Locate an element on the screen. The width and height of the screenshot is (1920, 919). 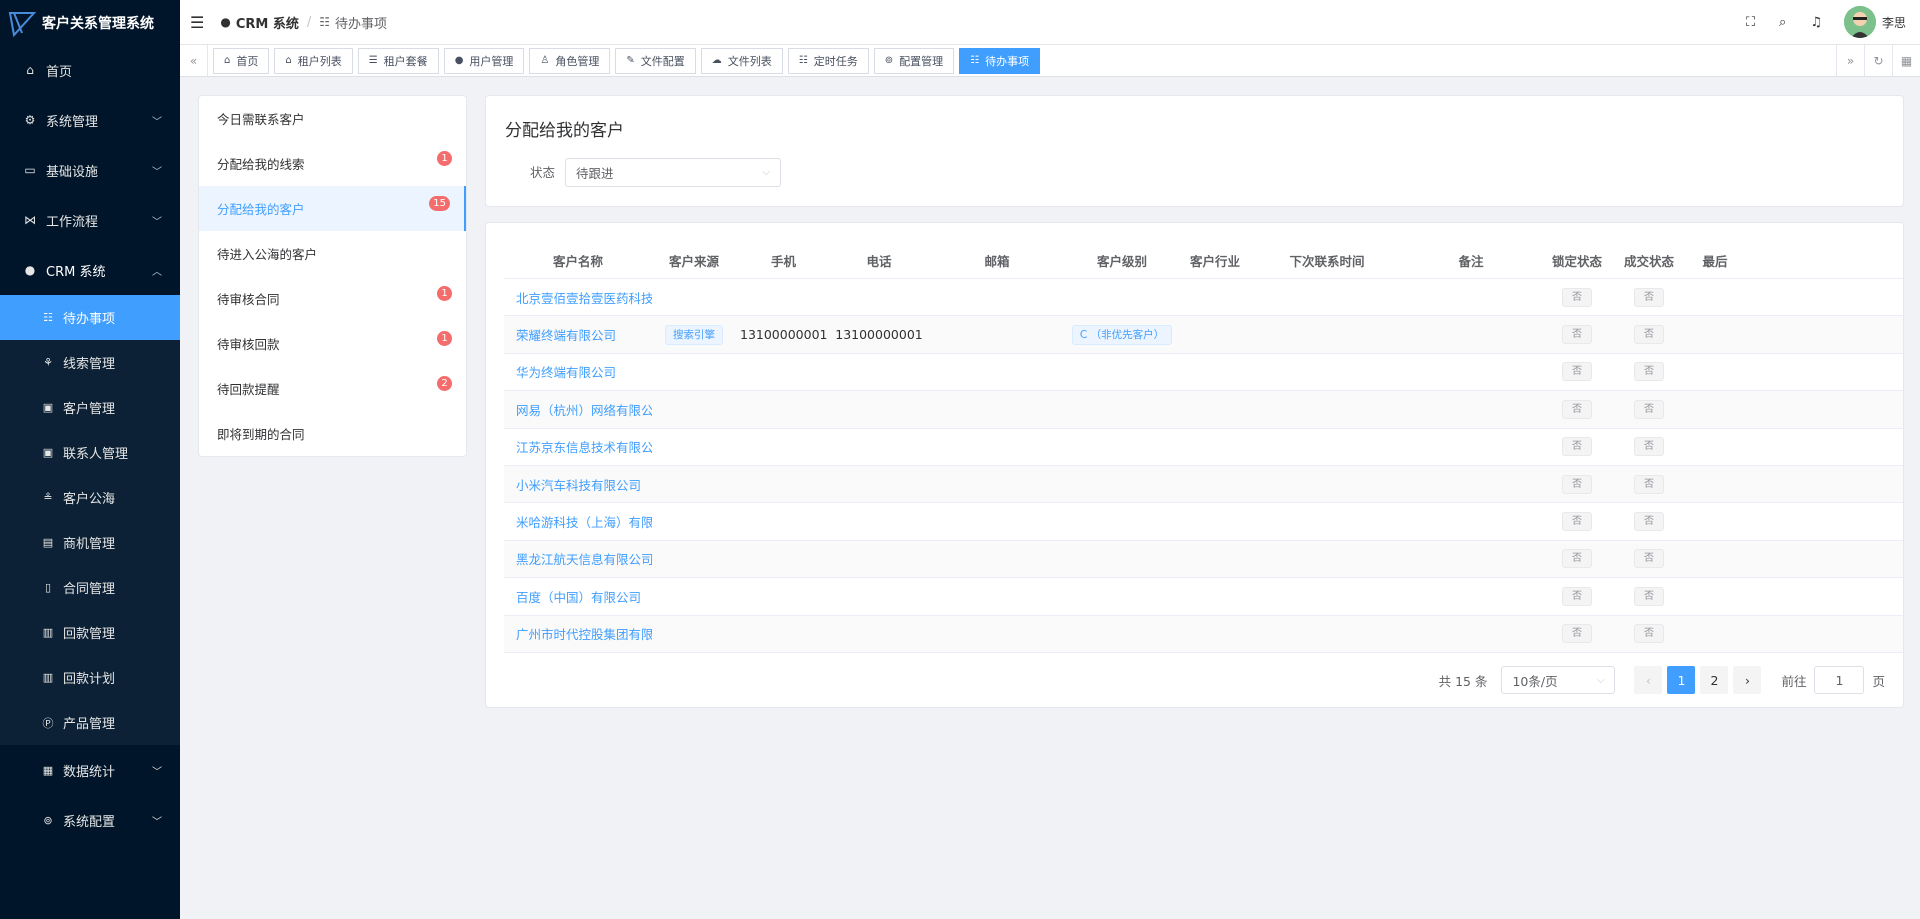
page-size-select: 10条/页 ⌵ is located at coordinates (1558, 680).